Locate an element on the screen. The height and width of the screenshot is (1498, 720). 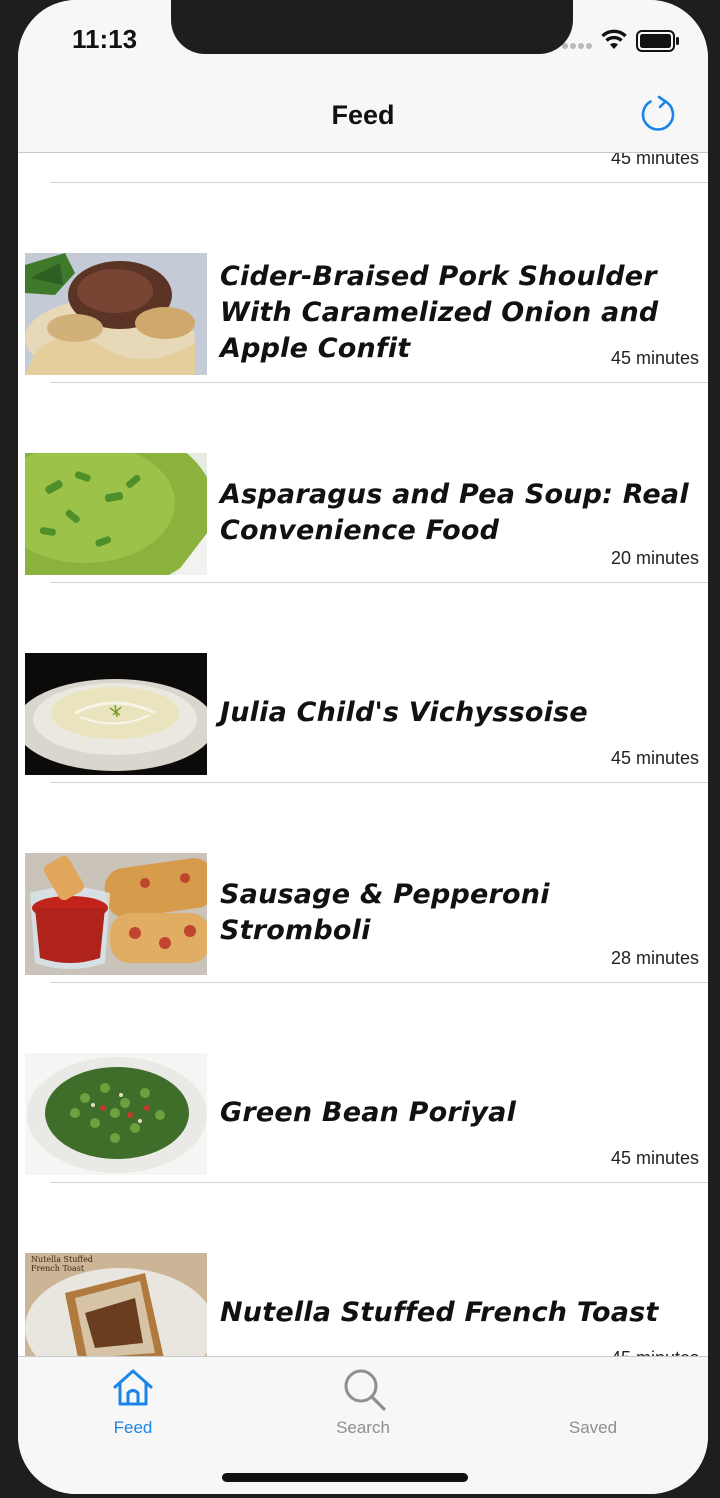
tab-label: Search is located at coordinates (363, 1427).